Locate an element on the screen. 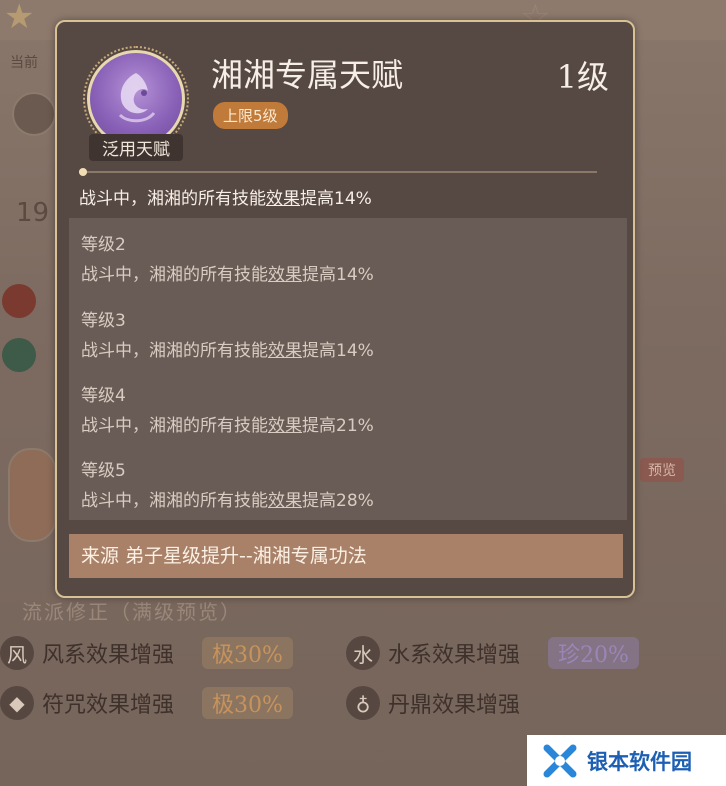 The image size is (726, 786). watermark-text: 银本软件园 is located at coordinates (639, 761).